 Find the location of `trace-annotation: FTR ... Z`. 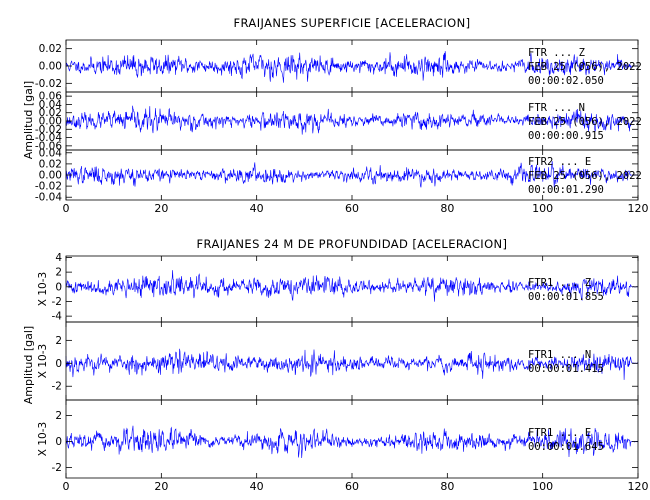

trace-annotation: FTR ... Z is located at coordinates (556, 53).